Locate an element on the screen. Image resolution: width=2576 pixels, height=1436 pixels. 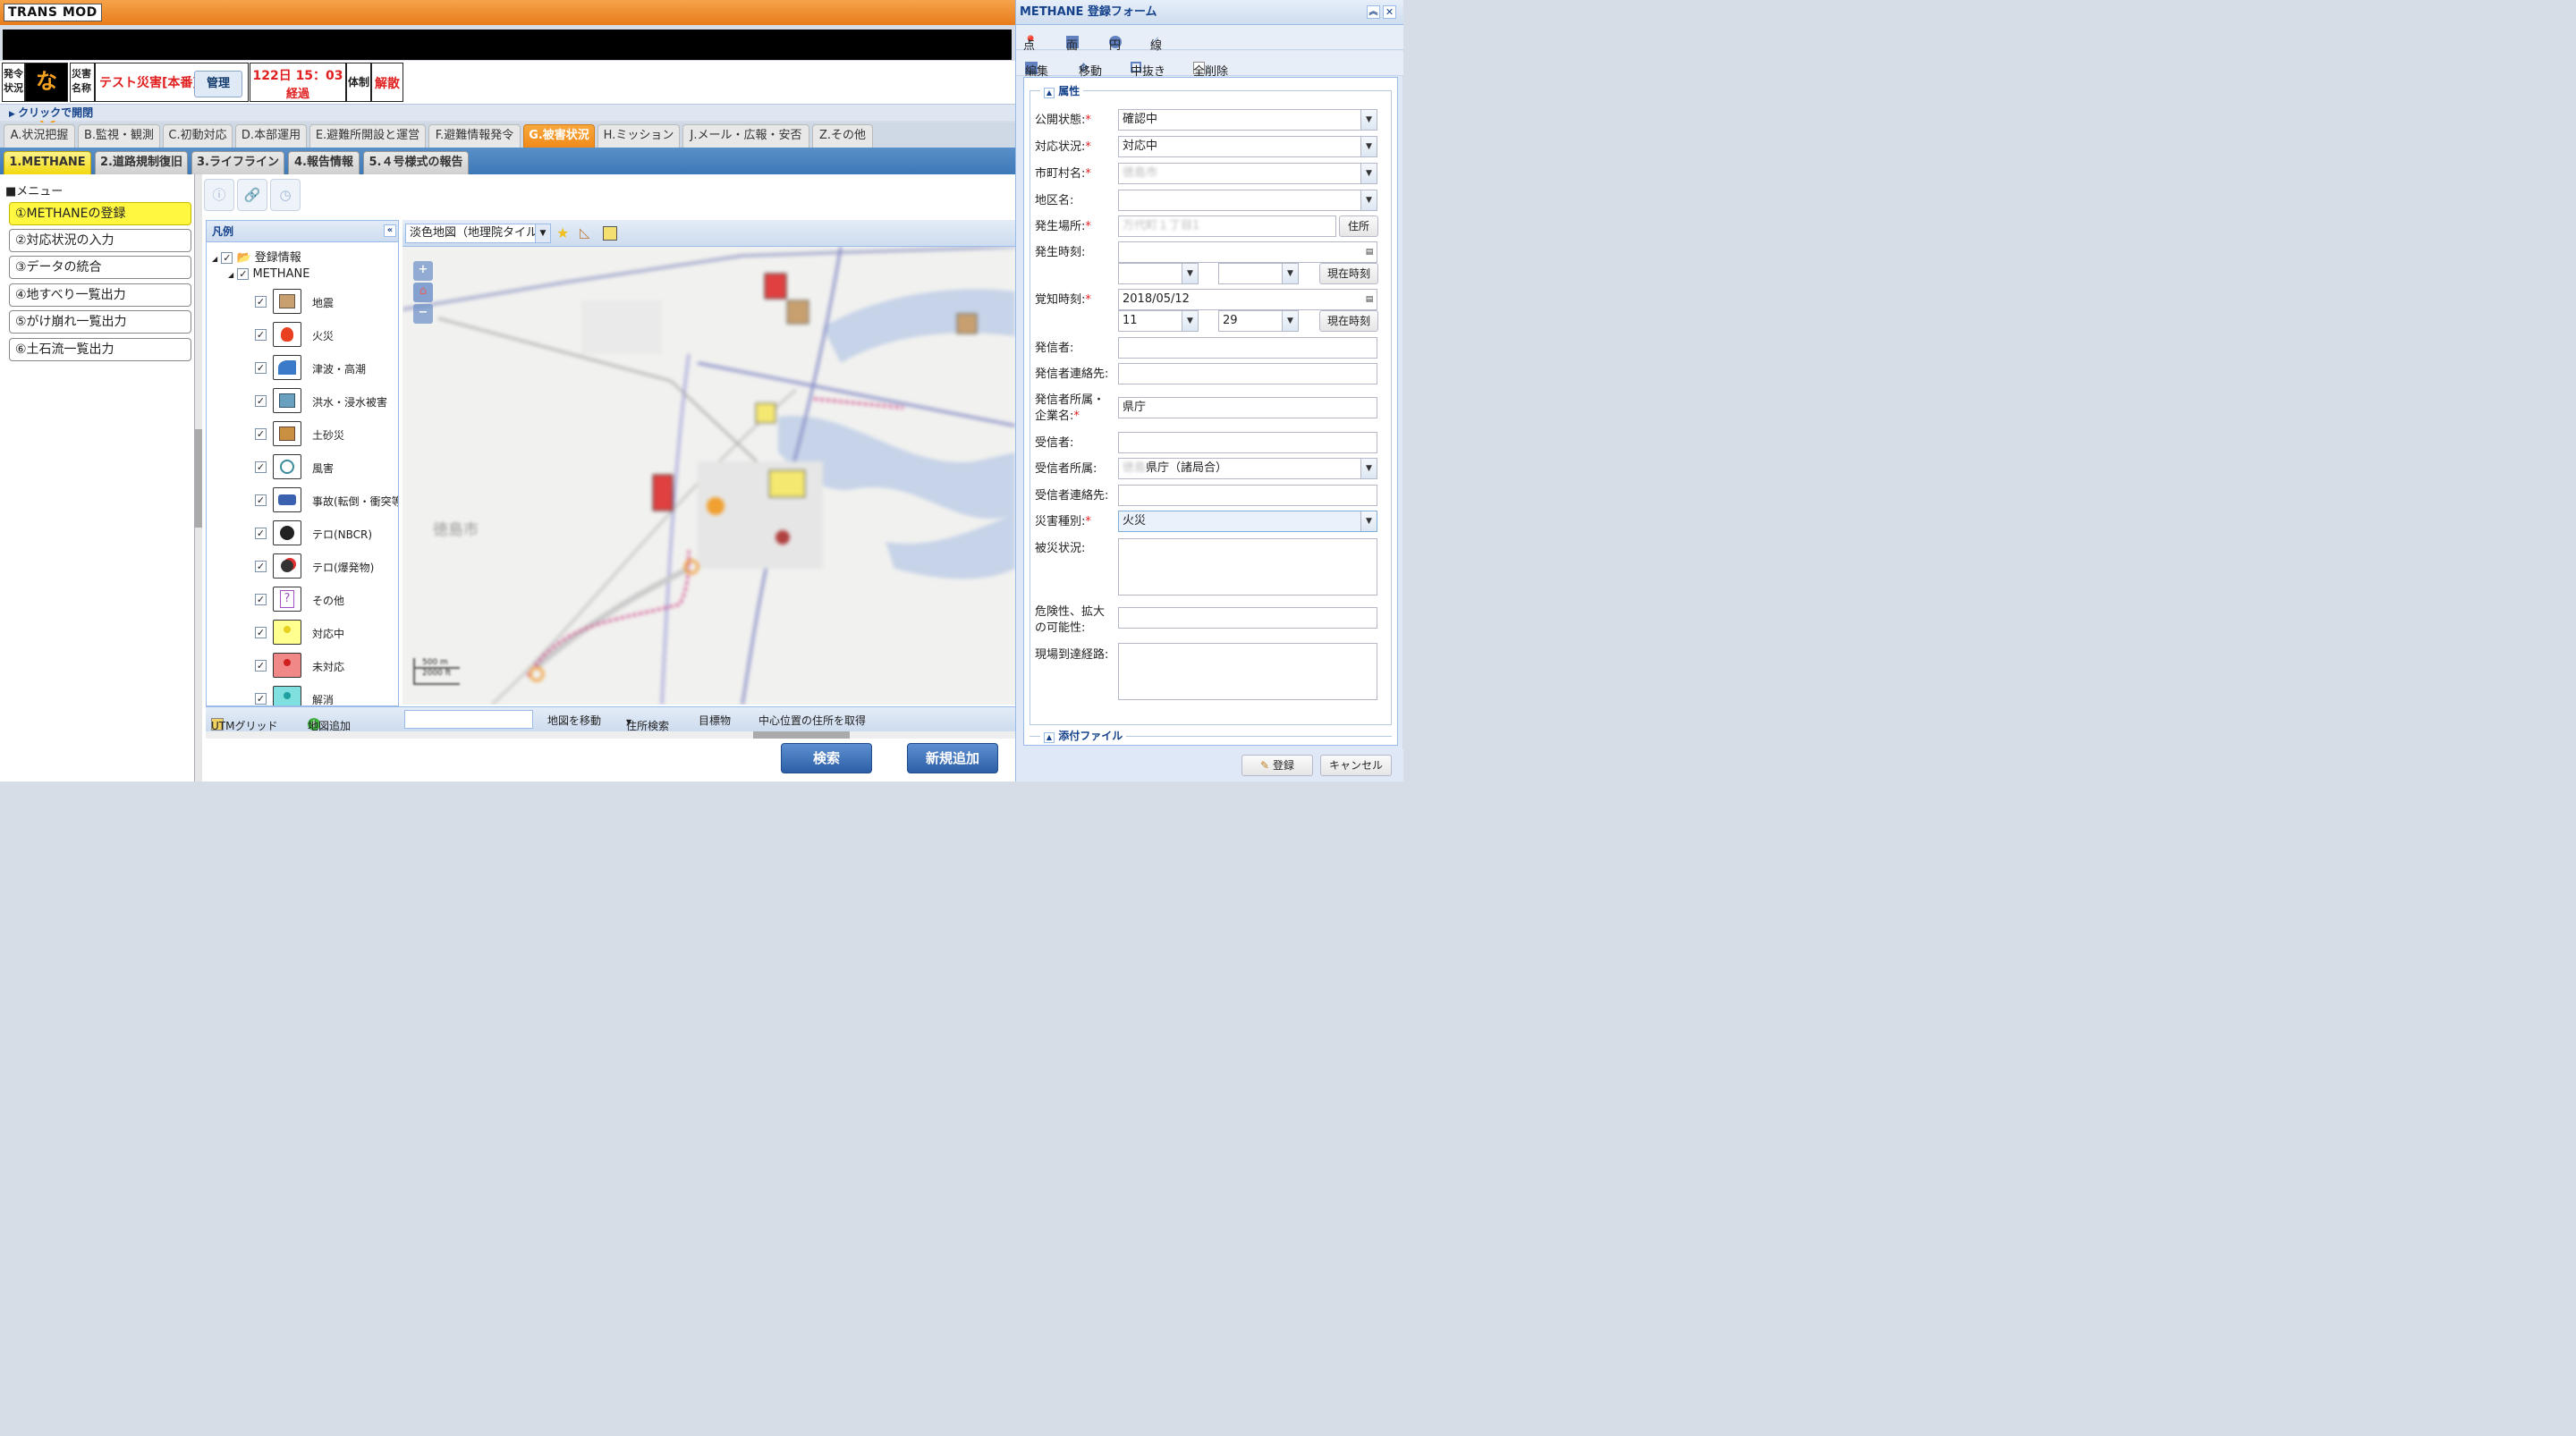
tab-d: D.本部運用 is located at coordinates (271, 136).